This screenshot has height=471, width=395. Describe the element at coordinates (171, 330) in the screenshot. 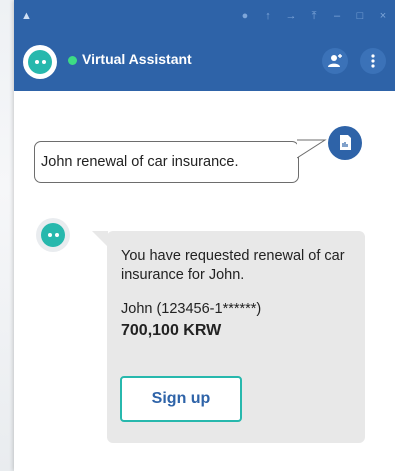

I see `premium-amount: 700,100 KRW` at that location.